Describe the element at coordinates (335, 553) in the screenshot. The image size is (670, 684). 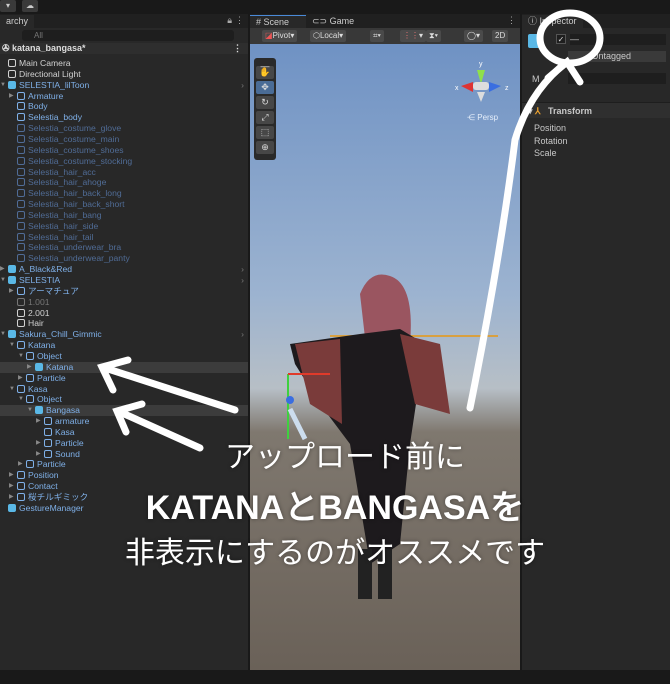
I see `annotation-line-3: 非表示にするのがオススメです` at that location.